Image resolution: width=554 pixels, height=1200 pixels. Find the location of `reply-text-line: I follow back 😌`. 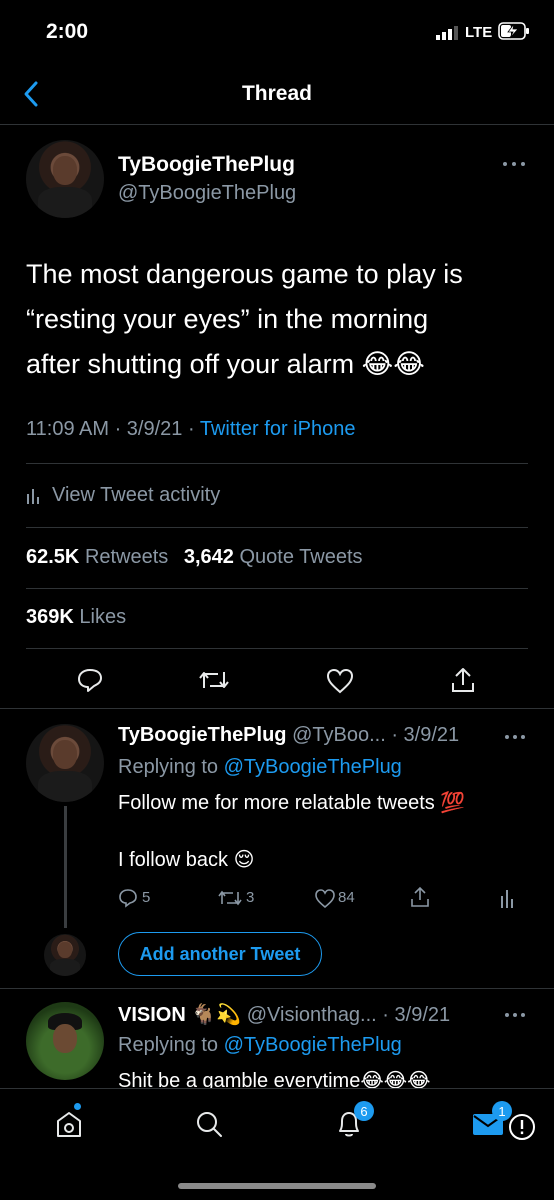

reply-text-line: I follow back 😌 is located at coordinates (186, 860).